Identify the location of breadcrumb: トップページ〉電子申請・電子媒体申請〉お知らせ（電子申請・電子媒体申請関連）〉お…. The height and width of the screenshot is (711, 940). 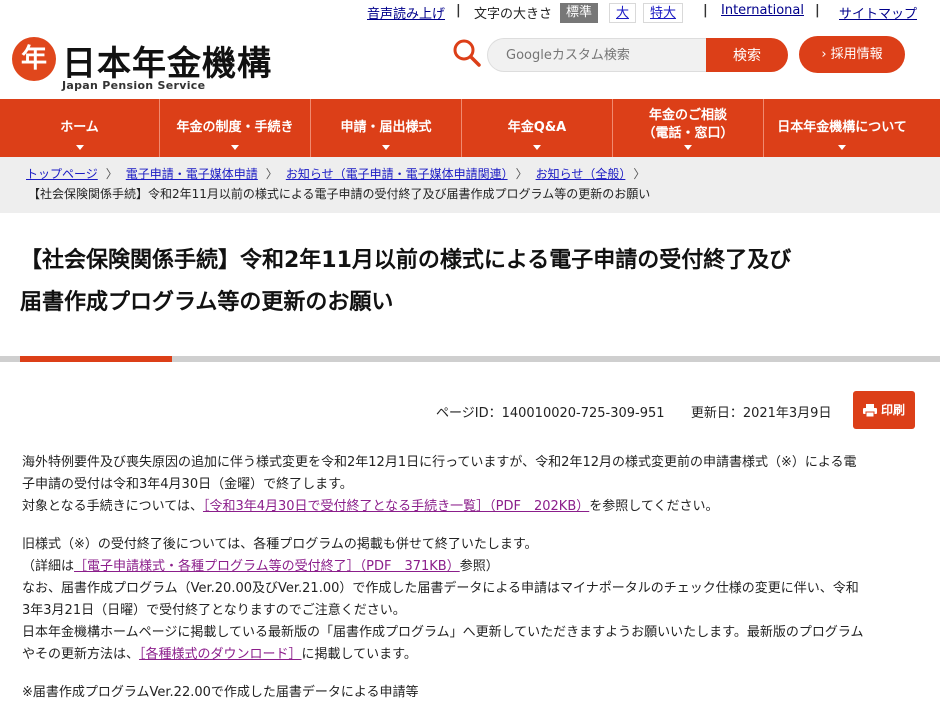
(470, 185).